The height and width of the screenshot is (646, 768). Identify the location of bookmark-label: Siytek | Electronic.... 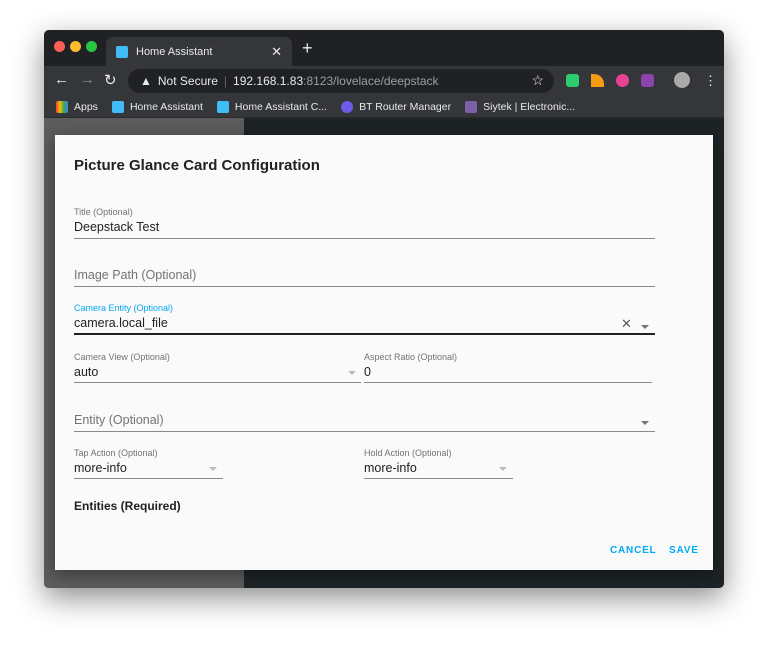
(529, 106).